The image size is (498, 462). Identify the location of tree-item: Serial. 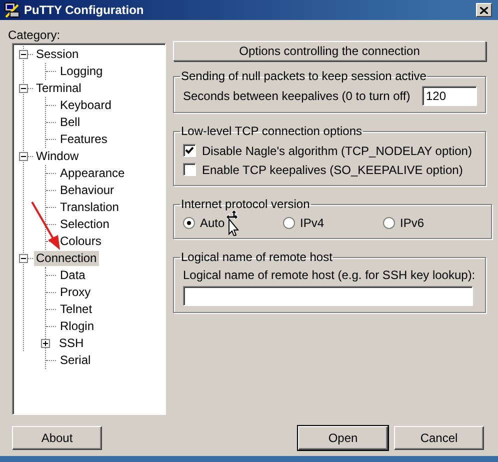
(75, 360).